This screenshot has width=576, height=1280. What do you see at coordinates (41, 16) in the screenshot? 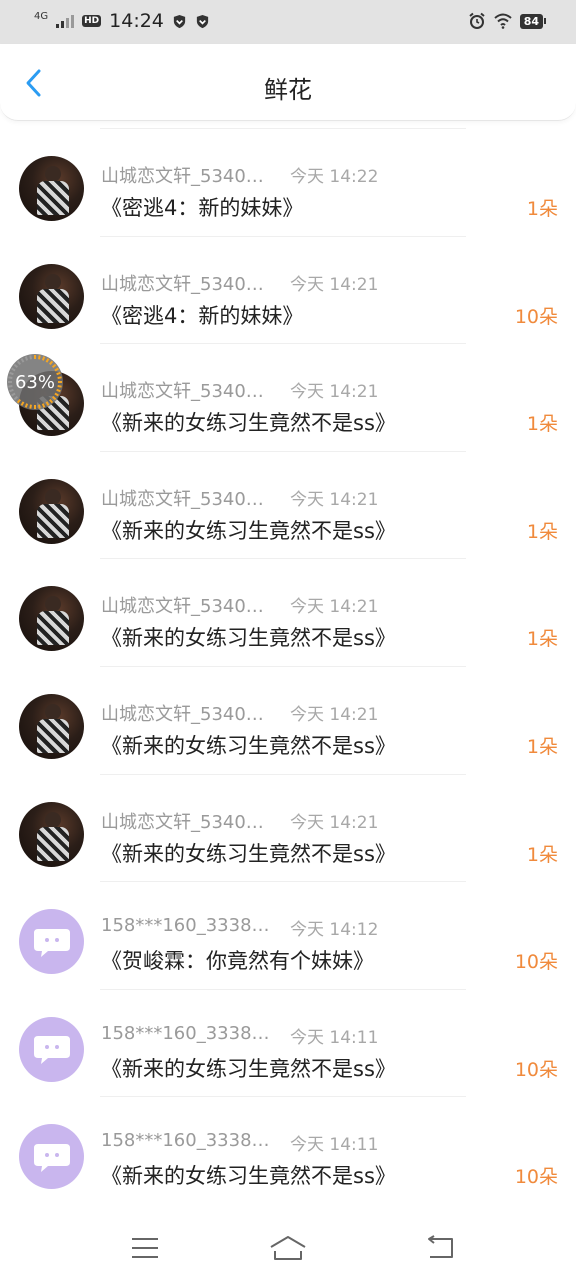
I see `network-type: 4G` at bounding box center [41, 16].